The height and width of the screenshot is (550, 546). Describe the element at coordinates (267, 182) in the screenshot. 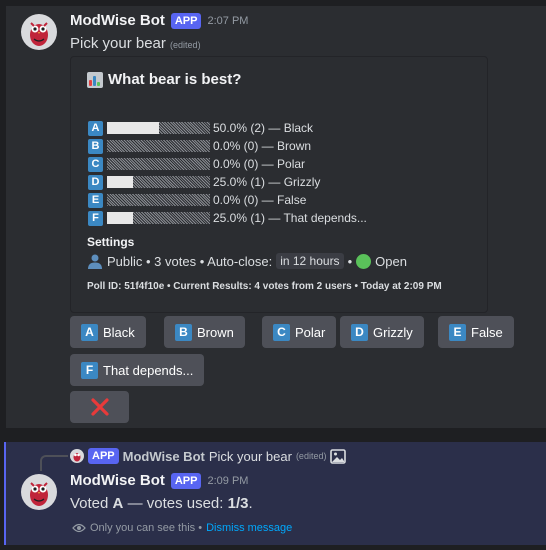

I see `option-result: 25.0% (1) — Grizzly` at that location.